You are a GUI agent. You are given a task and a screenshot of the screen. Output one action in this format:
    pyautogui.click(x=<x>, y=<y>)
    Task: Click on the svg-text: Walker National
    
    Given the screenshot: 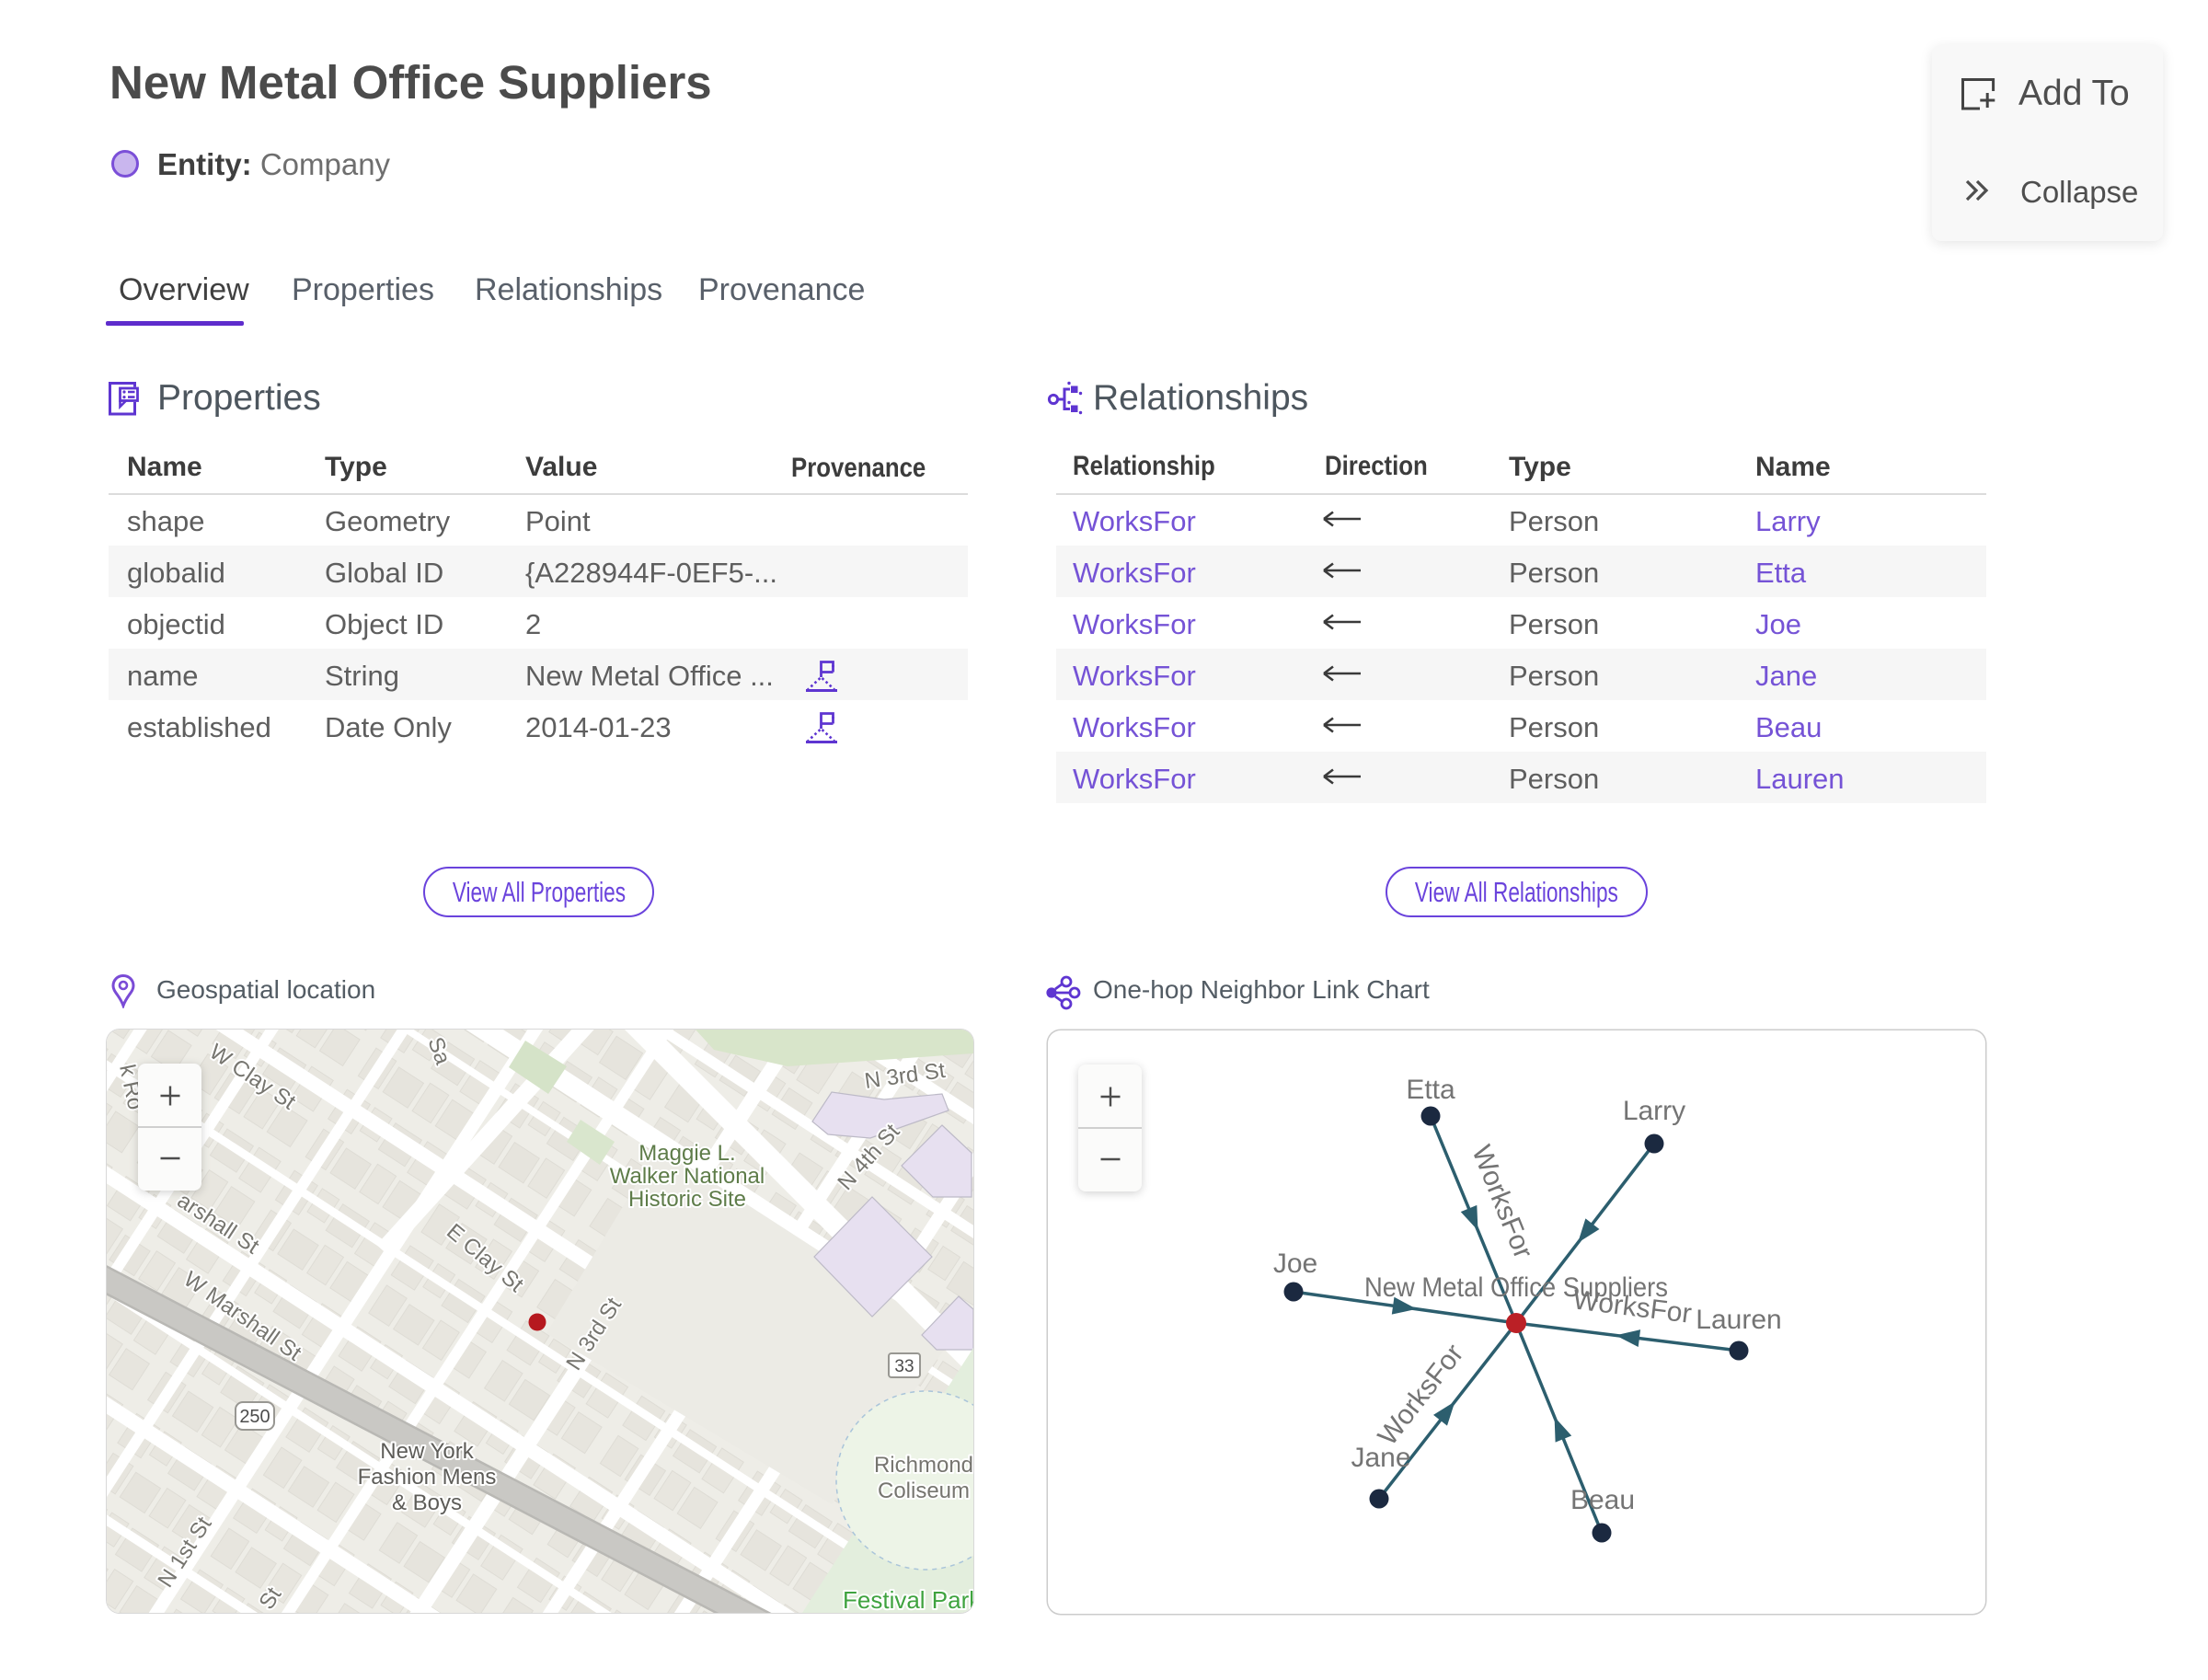 What is the action you would take?
    pyautogui.click(x=687, y=1176)
    